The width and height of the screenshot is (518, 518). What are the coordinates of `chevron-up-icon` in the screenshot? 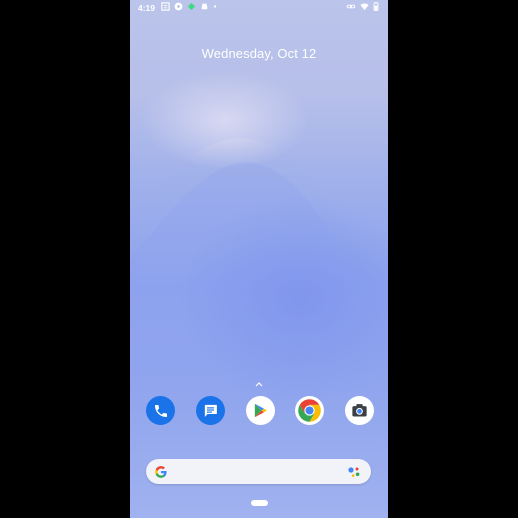 It's located at (259, 384).